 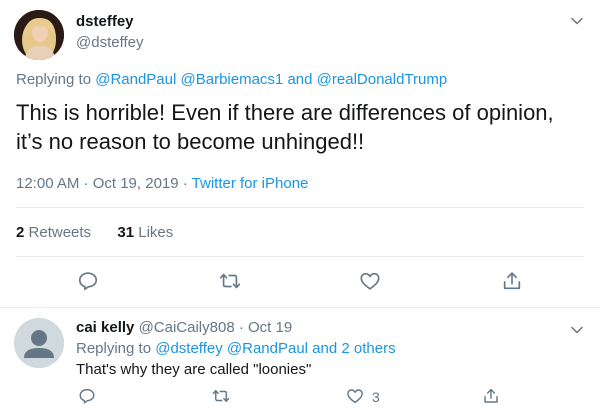 What do you see at coordinates (265, 327) in the screenshot?
I see `reply-date: · Oct 19` at bounding box center [265, 327].